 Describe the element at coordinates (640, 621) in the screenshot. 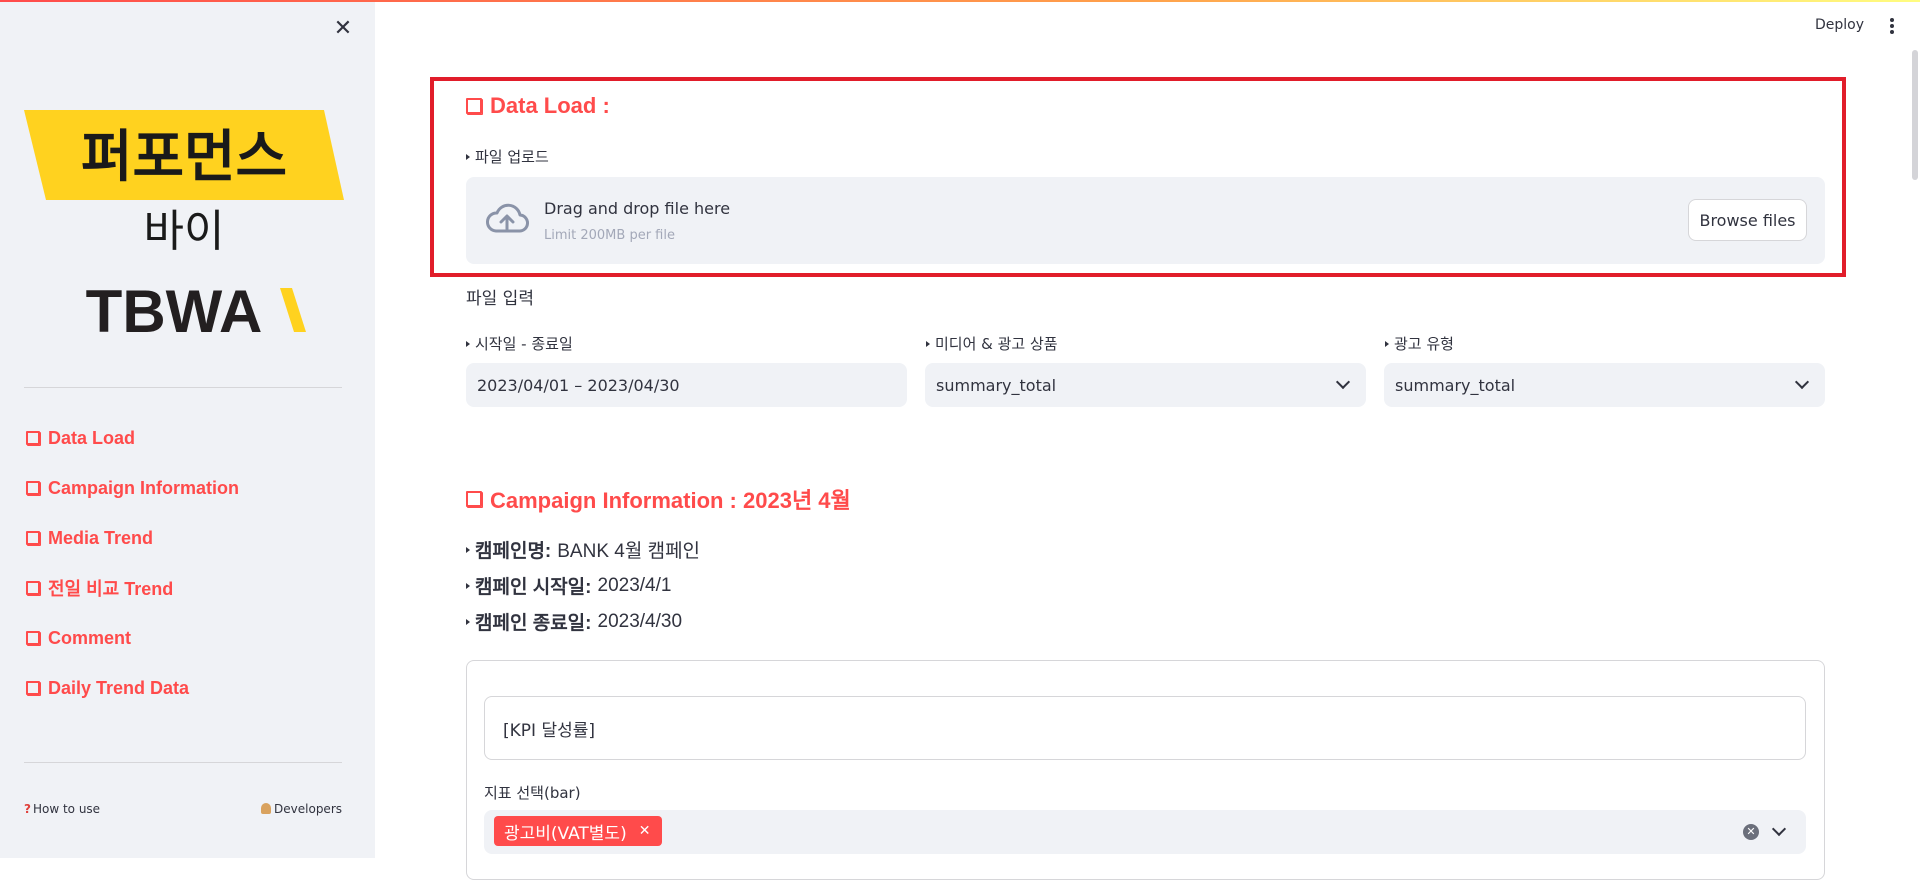

I see `campaign-end-value: 2023/4/30` at that location.